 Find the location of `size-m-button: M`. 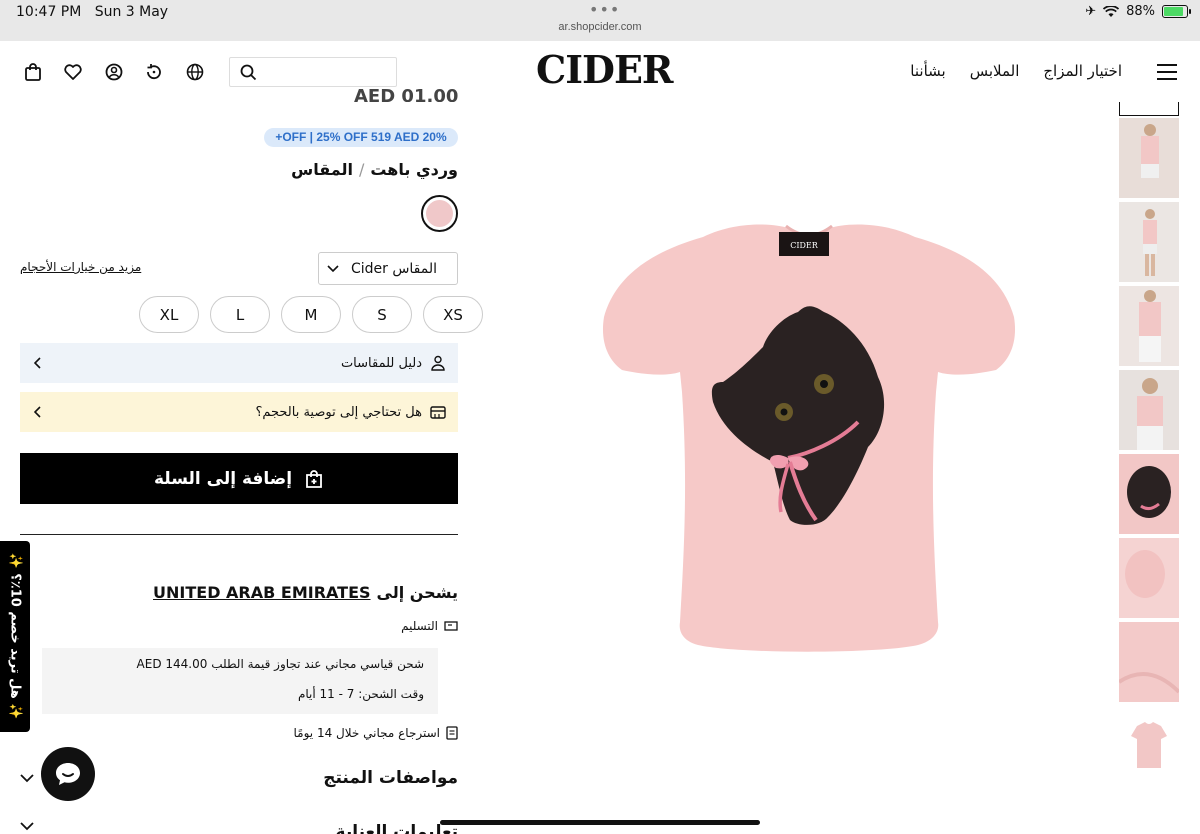

size-m-button: M is located at coordinates (311, 314).